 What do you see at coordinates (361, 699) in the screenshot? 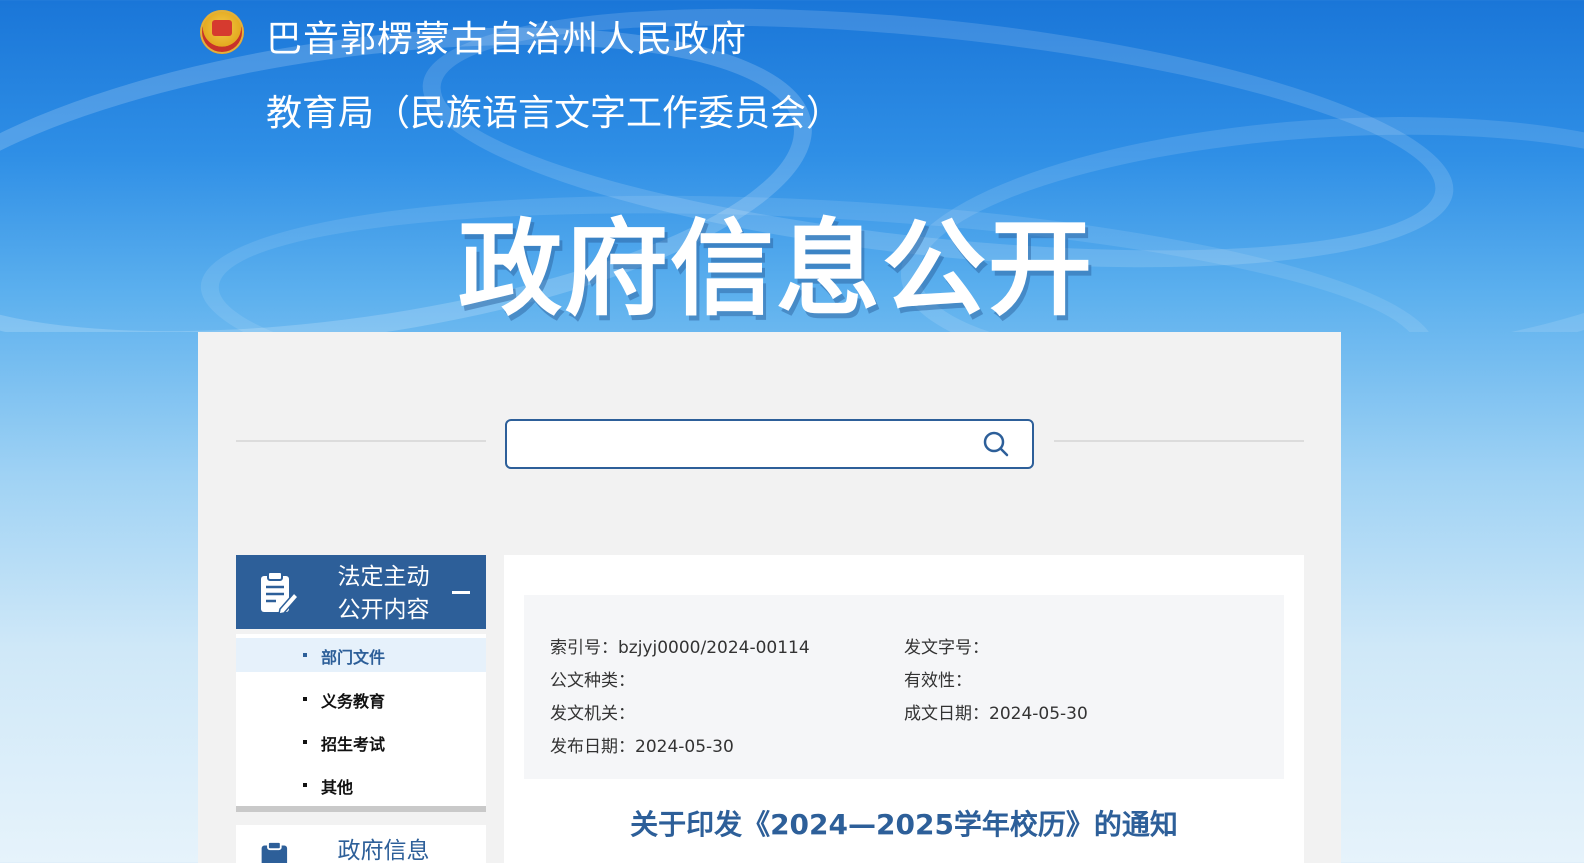
I see `sidebar-item-compulsory-education: 义务教育` at bounding box center [361, 699].